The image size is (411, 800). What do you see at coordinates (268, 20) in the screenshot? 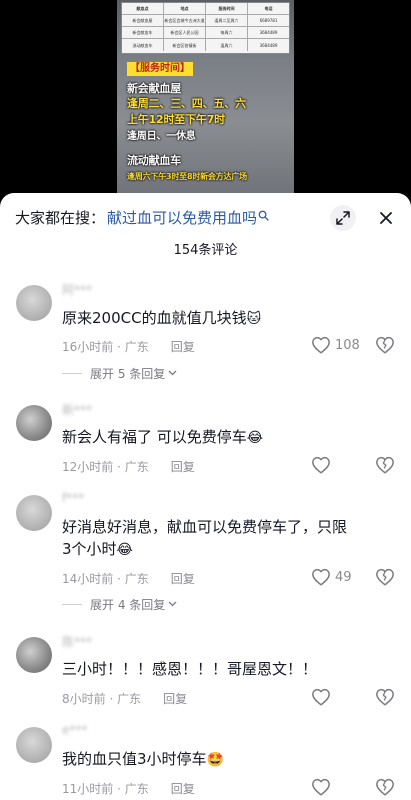
I see `table-cell: 6689781` at bounding box center [268, 20].